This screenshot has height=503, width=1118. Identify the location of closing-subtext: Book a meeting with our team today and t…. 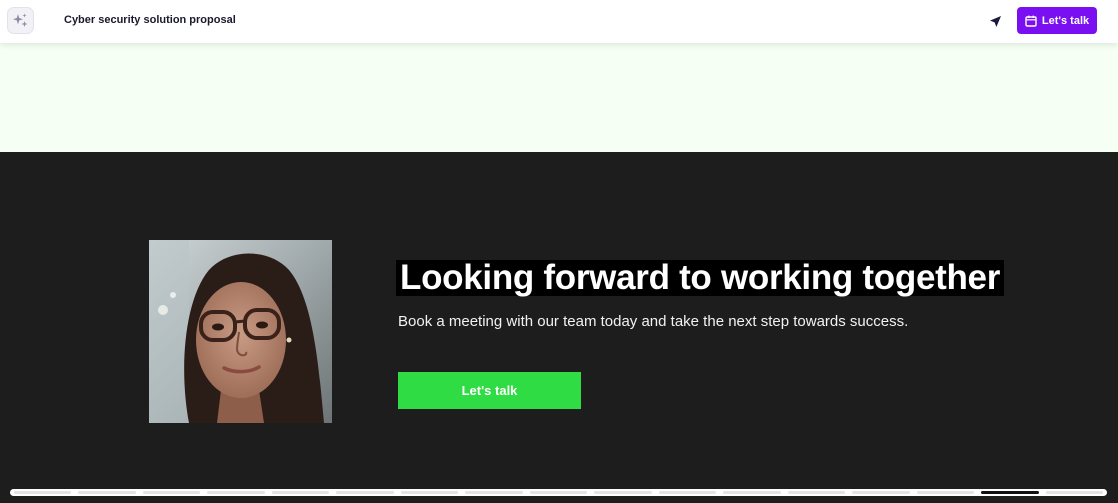
(653, 321).